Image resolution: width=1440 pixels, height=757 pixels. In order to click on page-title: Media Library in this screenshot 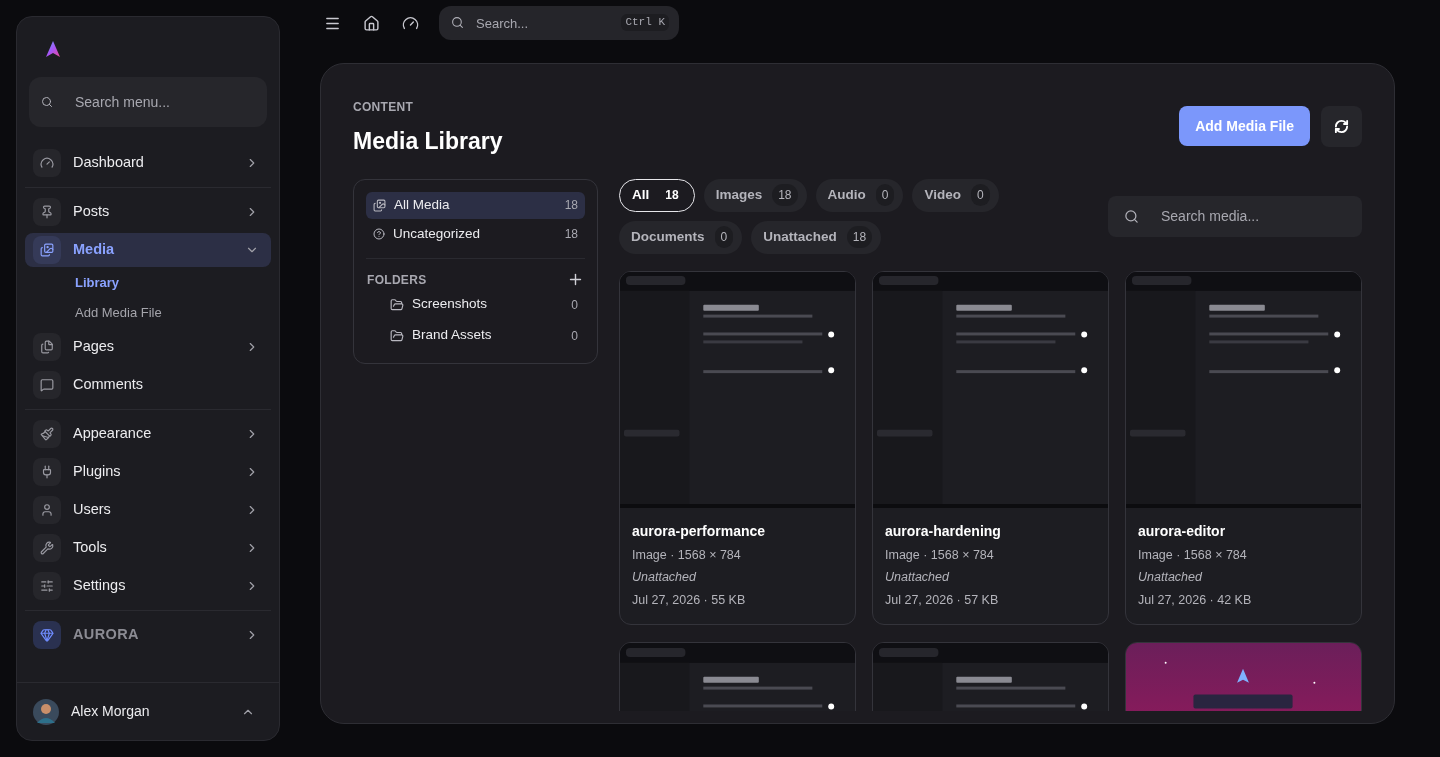, I will do `click(428, 141)`.